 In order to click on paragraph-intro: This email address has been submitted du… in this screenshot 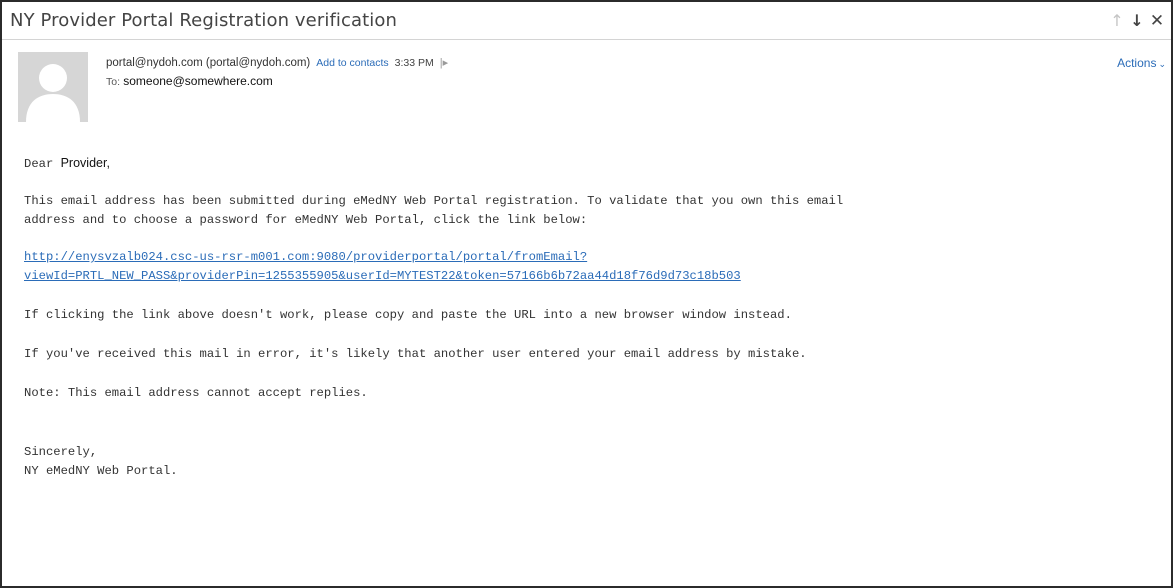, I will do `click(586, 211)`.